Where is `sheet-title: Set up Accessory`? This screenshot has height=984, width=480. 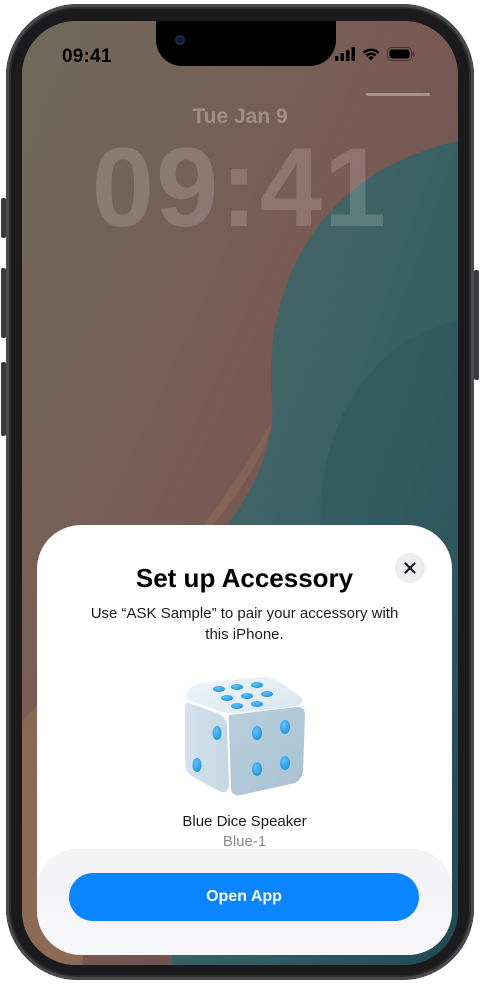
sheet-title: Set up Accessory is located at coordinates (244, 578).